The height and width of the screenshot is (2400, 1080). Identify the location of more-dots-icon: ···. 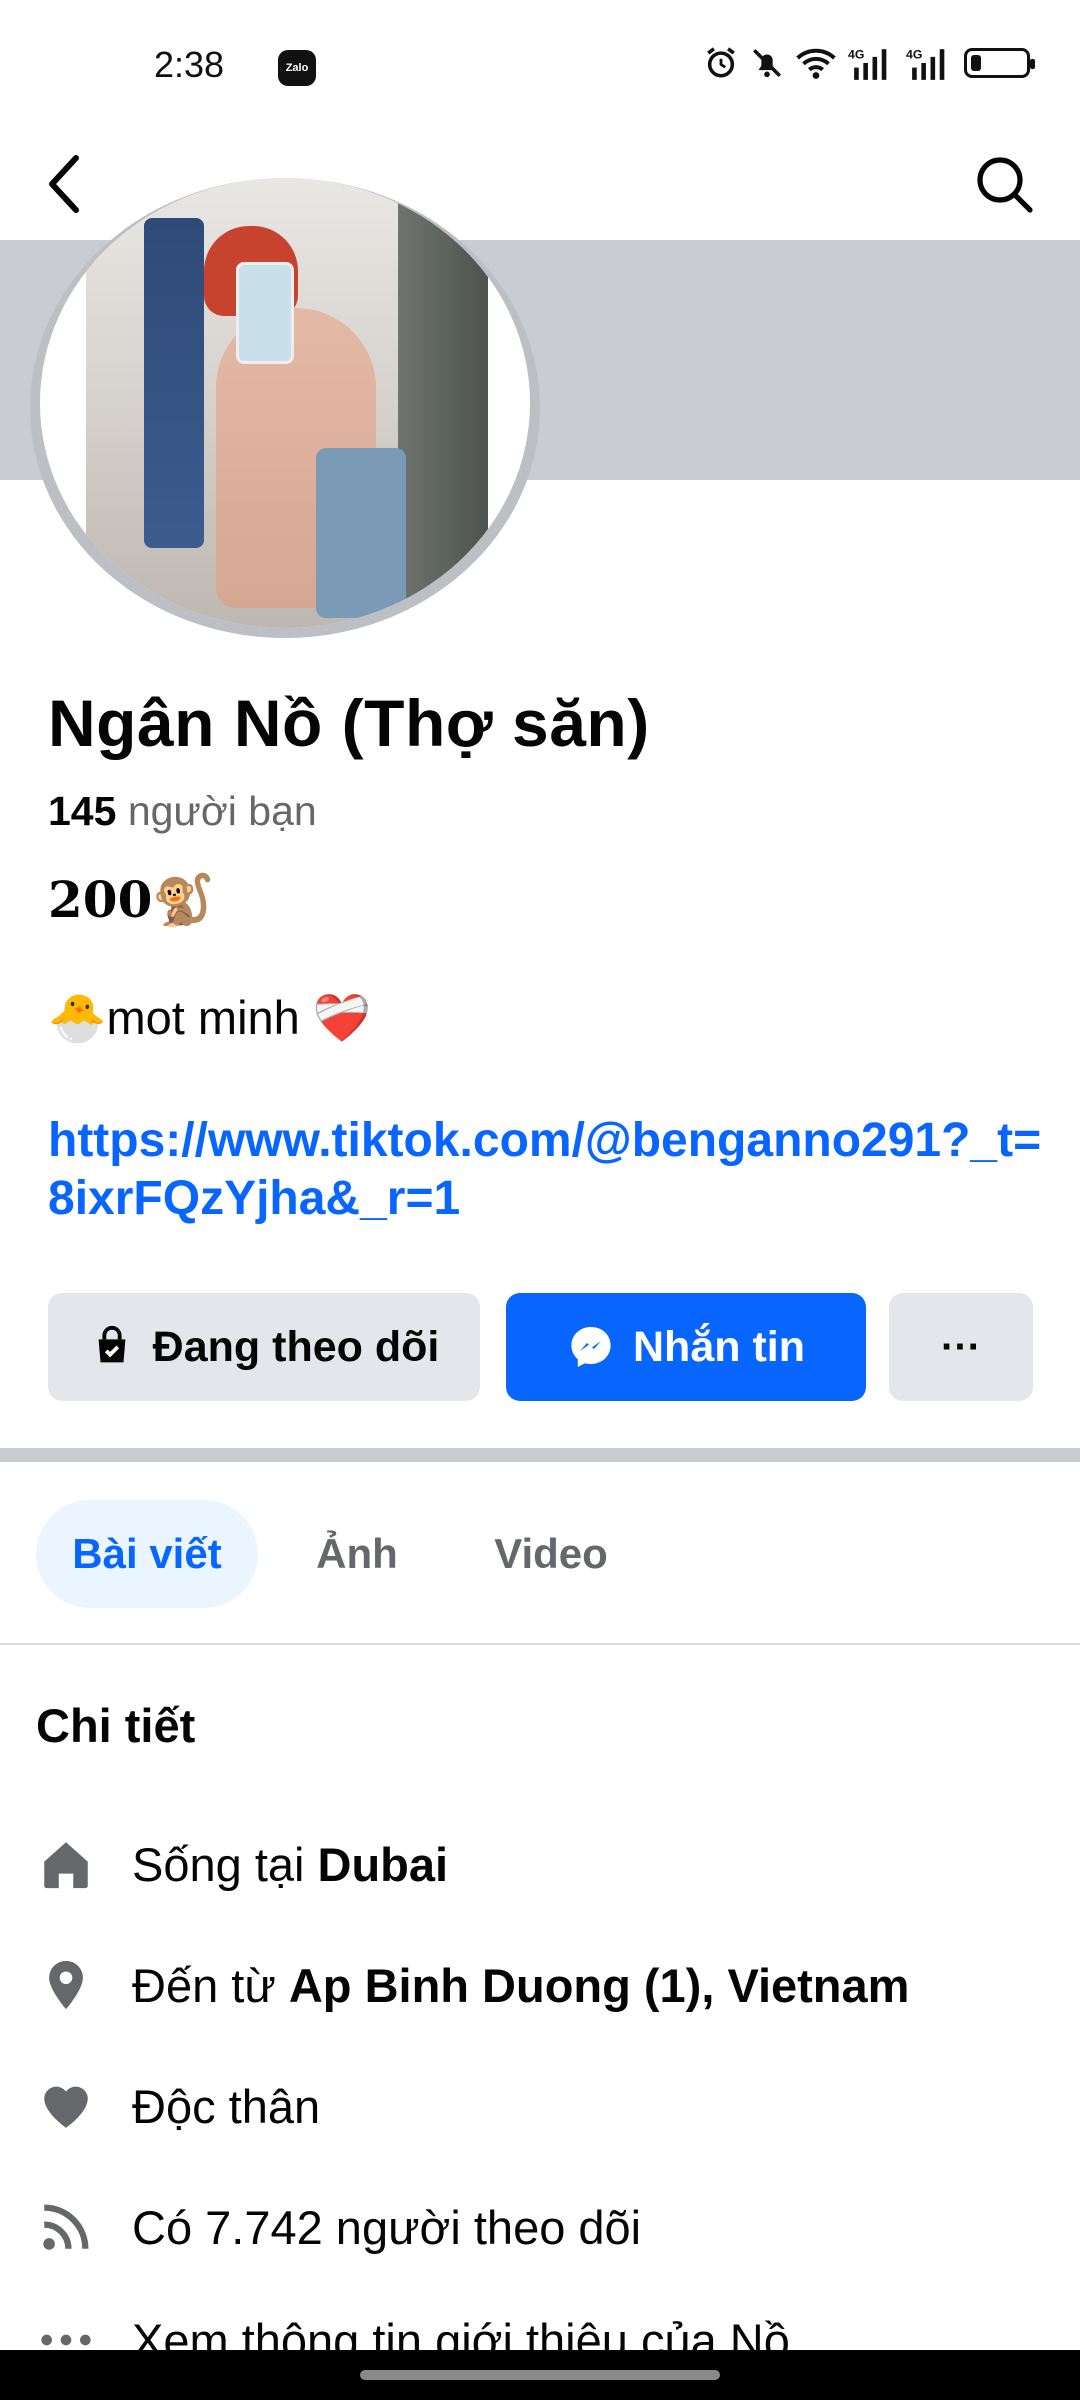
(961, 1346).